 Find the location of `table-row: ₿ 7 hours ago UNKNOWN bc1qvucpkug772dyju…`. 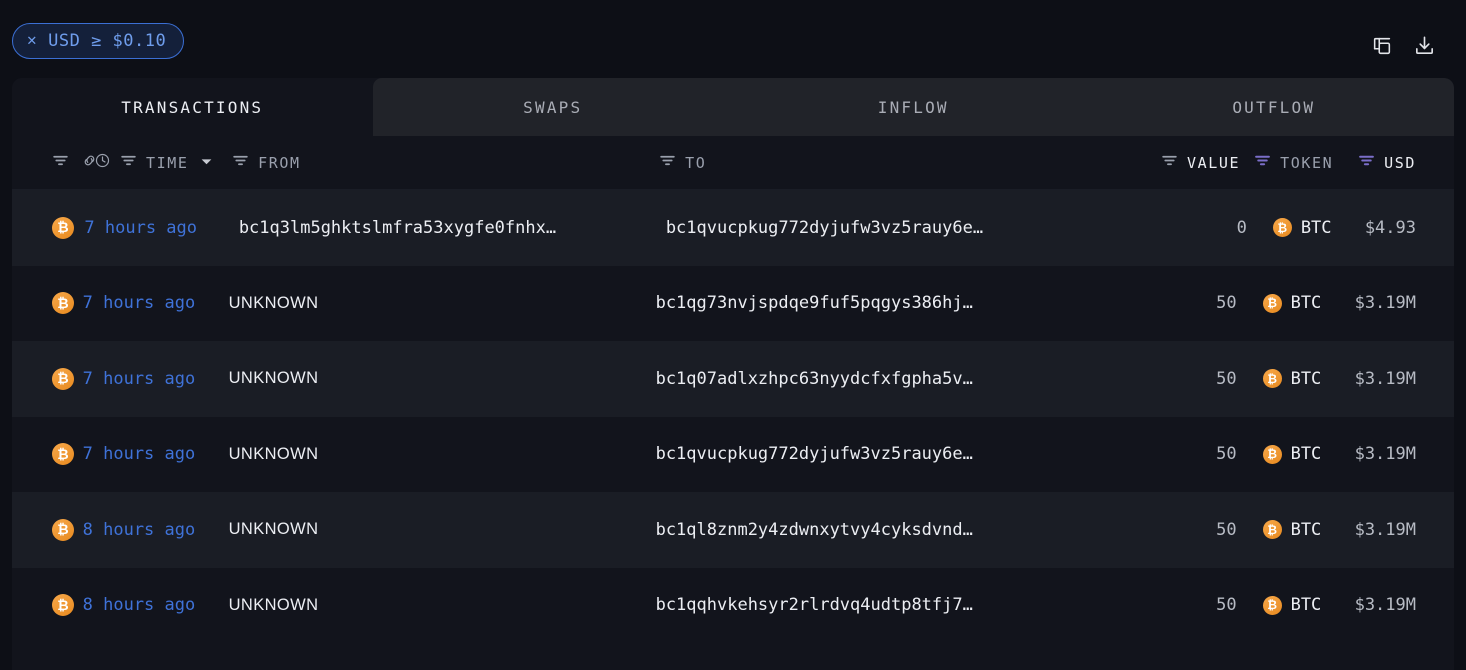

table-row: ₿ 7 hours ago UNKNOWN bc1qvucpkug772dyju… is located at coordinates (733, 455).